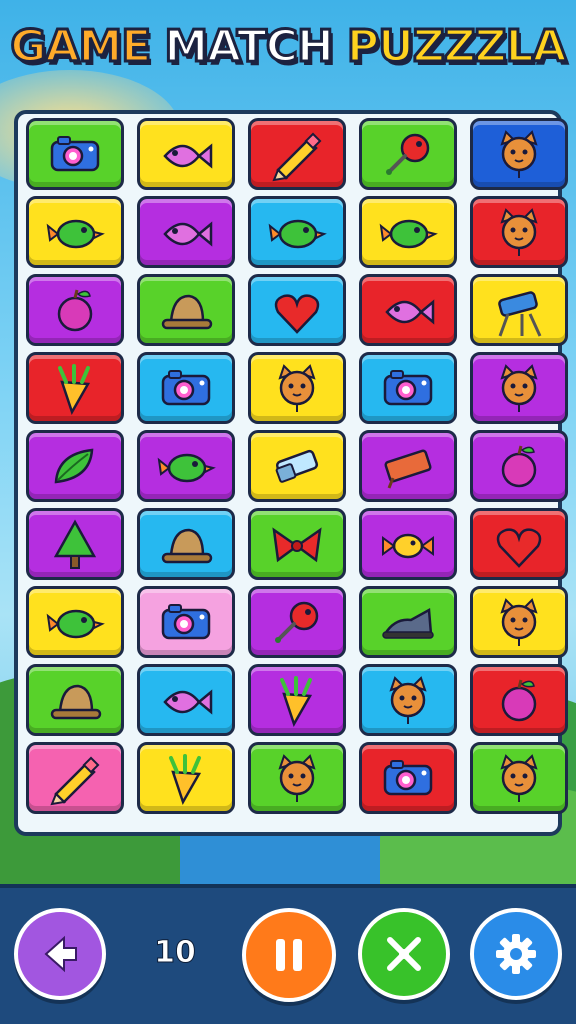 This screenshot has width=576, height=1024. I want to click on tile-r1-c3, so click(297, 154).